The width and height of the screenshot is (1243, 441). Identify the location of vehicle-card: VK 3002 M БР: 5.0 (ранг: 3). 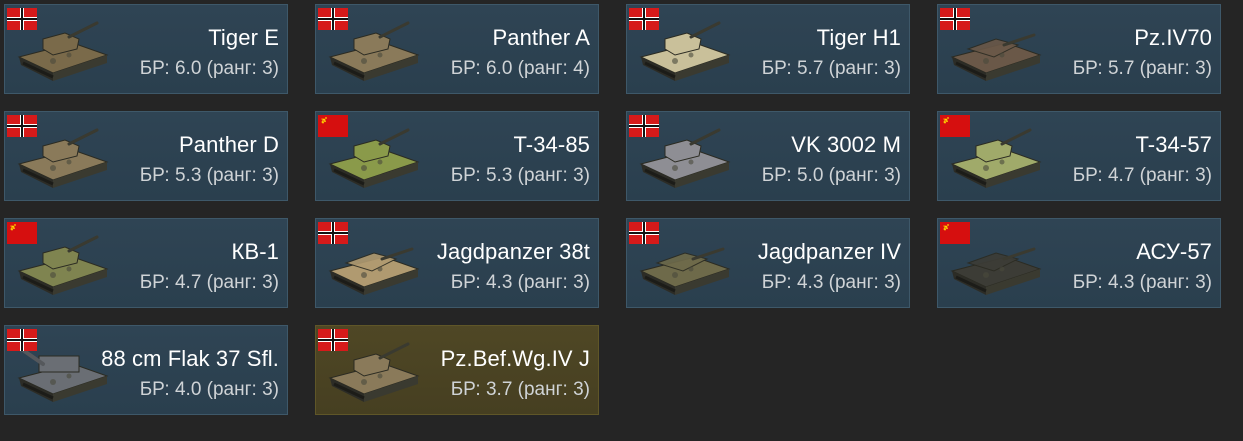
(768, 156).